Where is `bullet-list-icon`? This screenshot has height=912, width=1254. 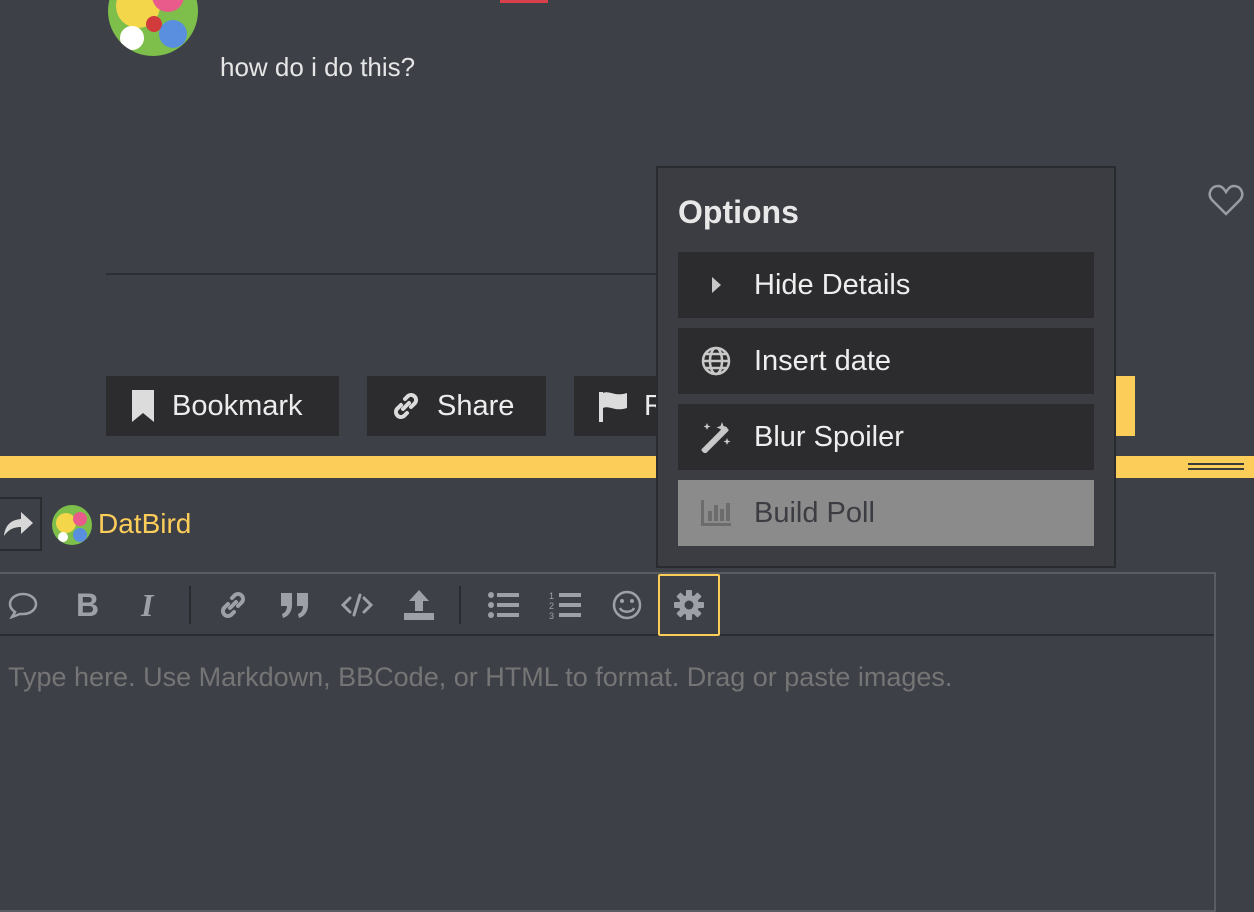 bullet-list-icon is located at coordinates (503, 605).